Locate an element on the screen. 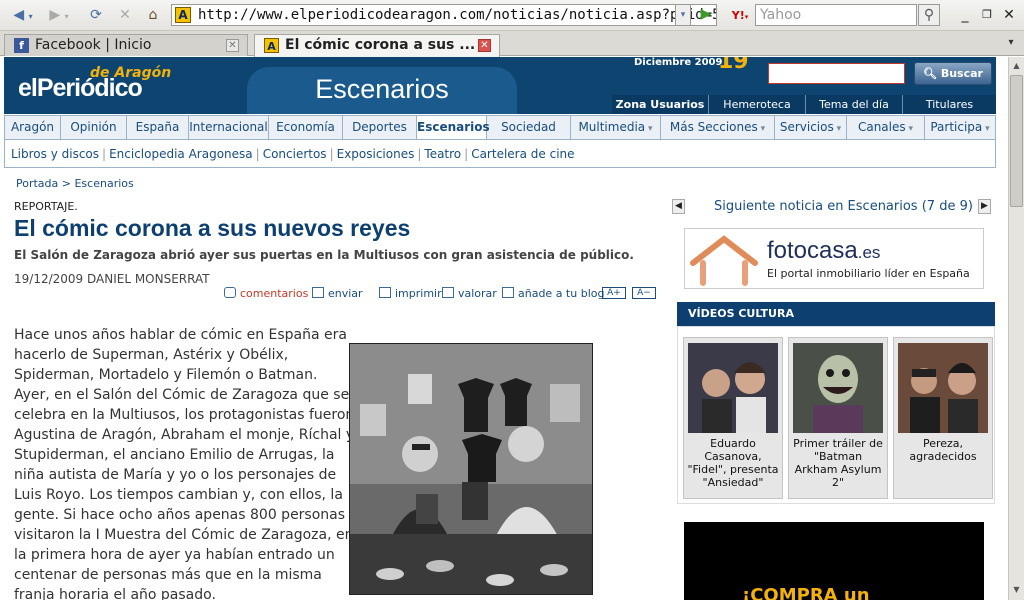 The width and height of the screenshot is (1024, 600). back-button: ◀ ▾ is located at coordinates (23, 15).